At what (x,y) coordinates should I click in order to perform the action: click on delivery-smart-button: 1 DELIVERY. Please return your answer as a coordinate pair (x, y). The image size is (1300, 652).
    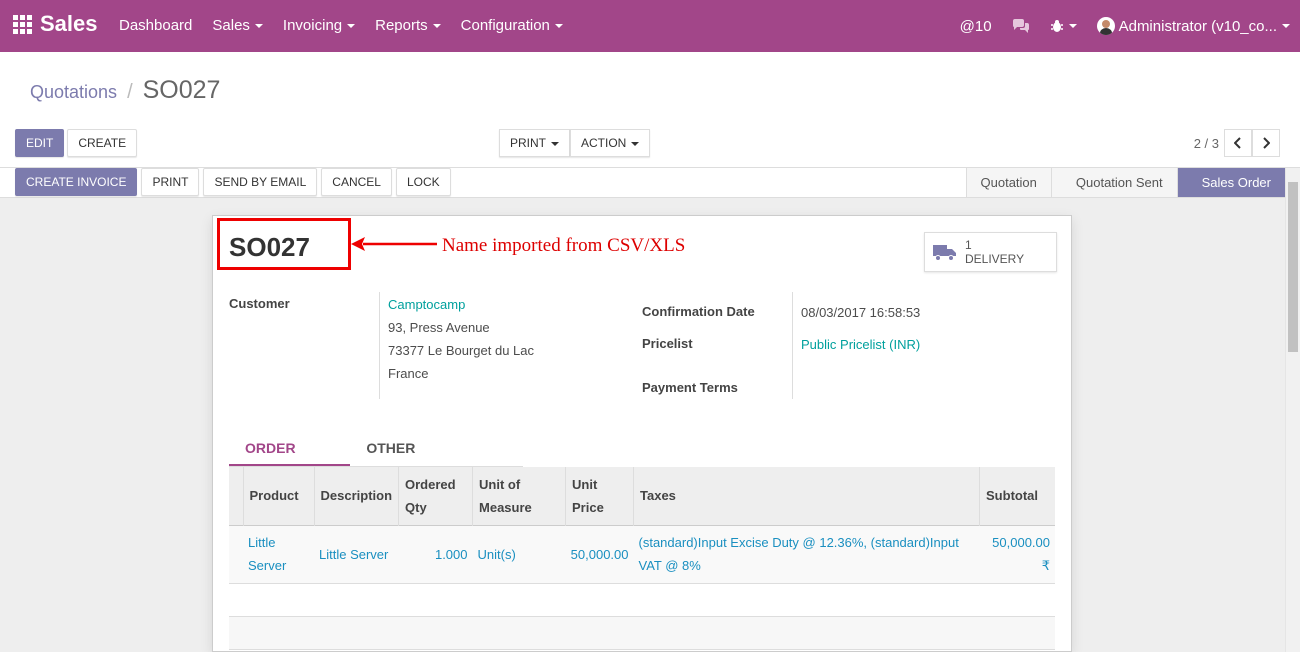
    Looking at the image, I should click on (990, 252).